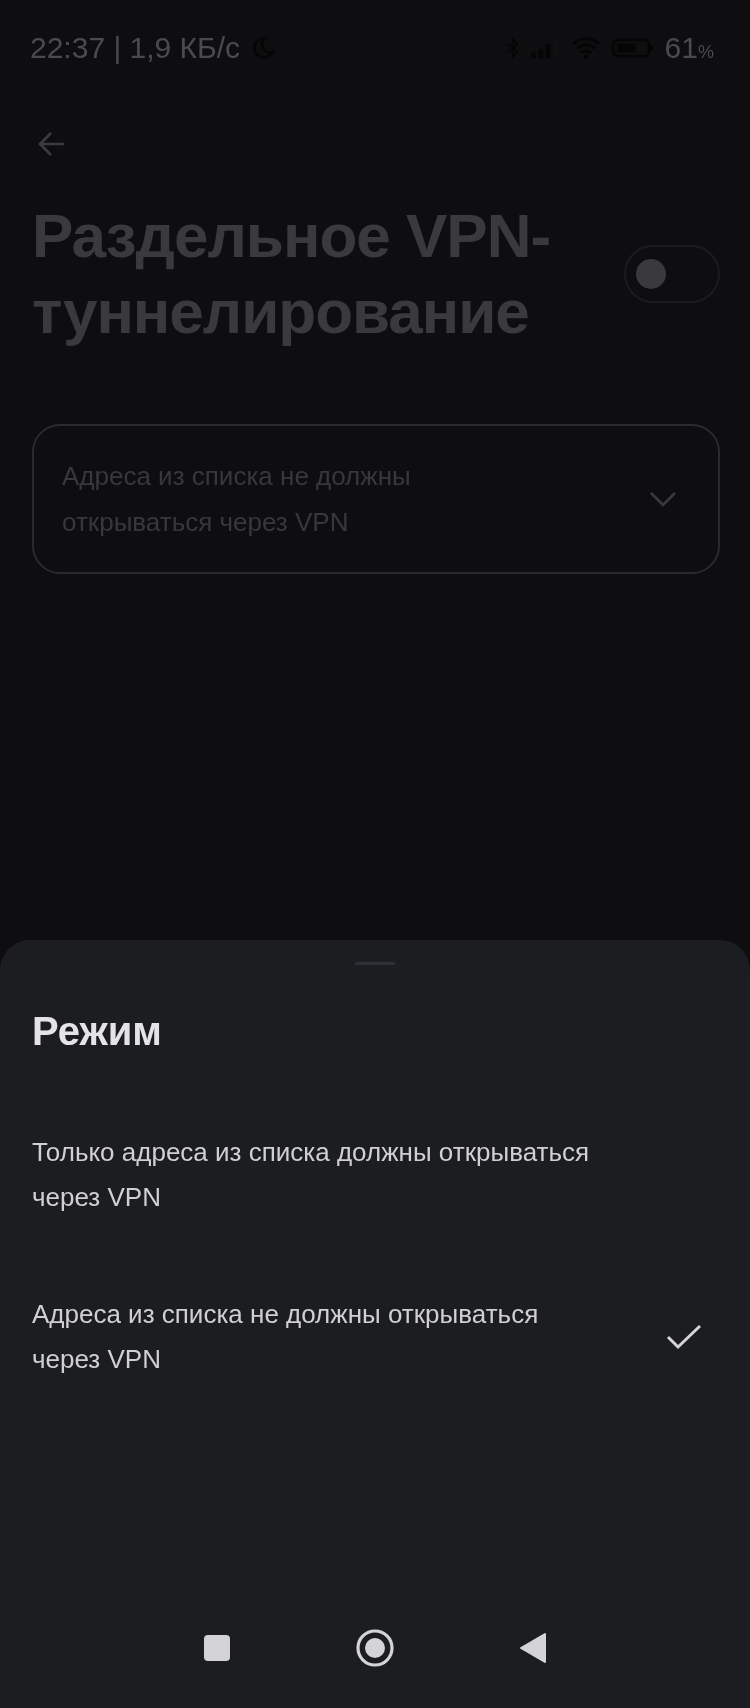  I want to click on back-nav-icon, so click(533, 1648).